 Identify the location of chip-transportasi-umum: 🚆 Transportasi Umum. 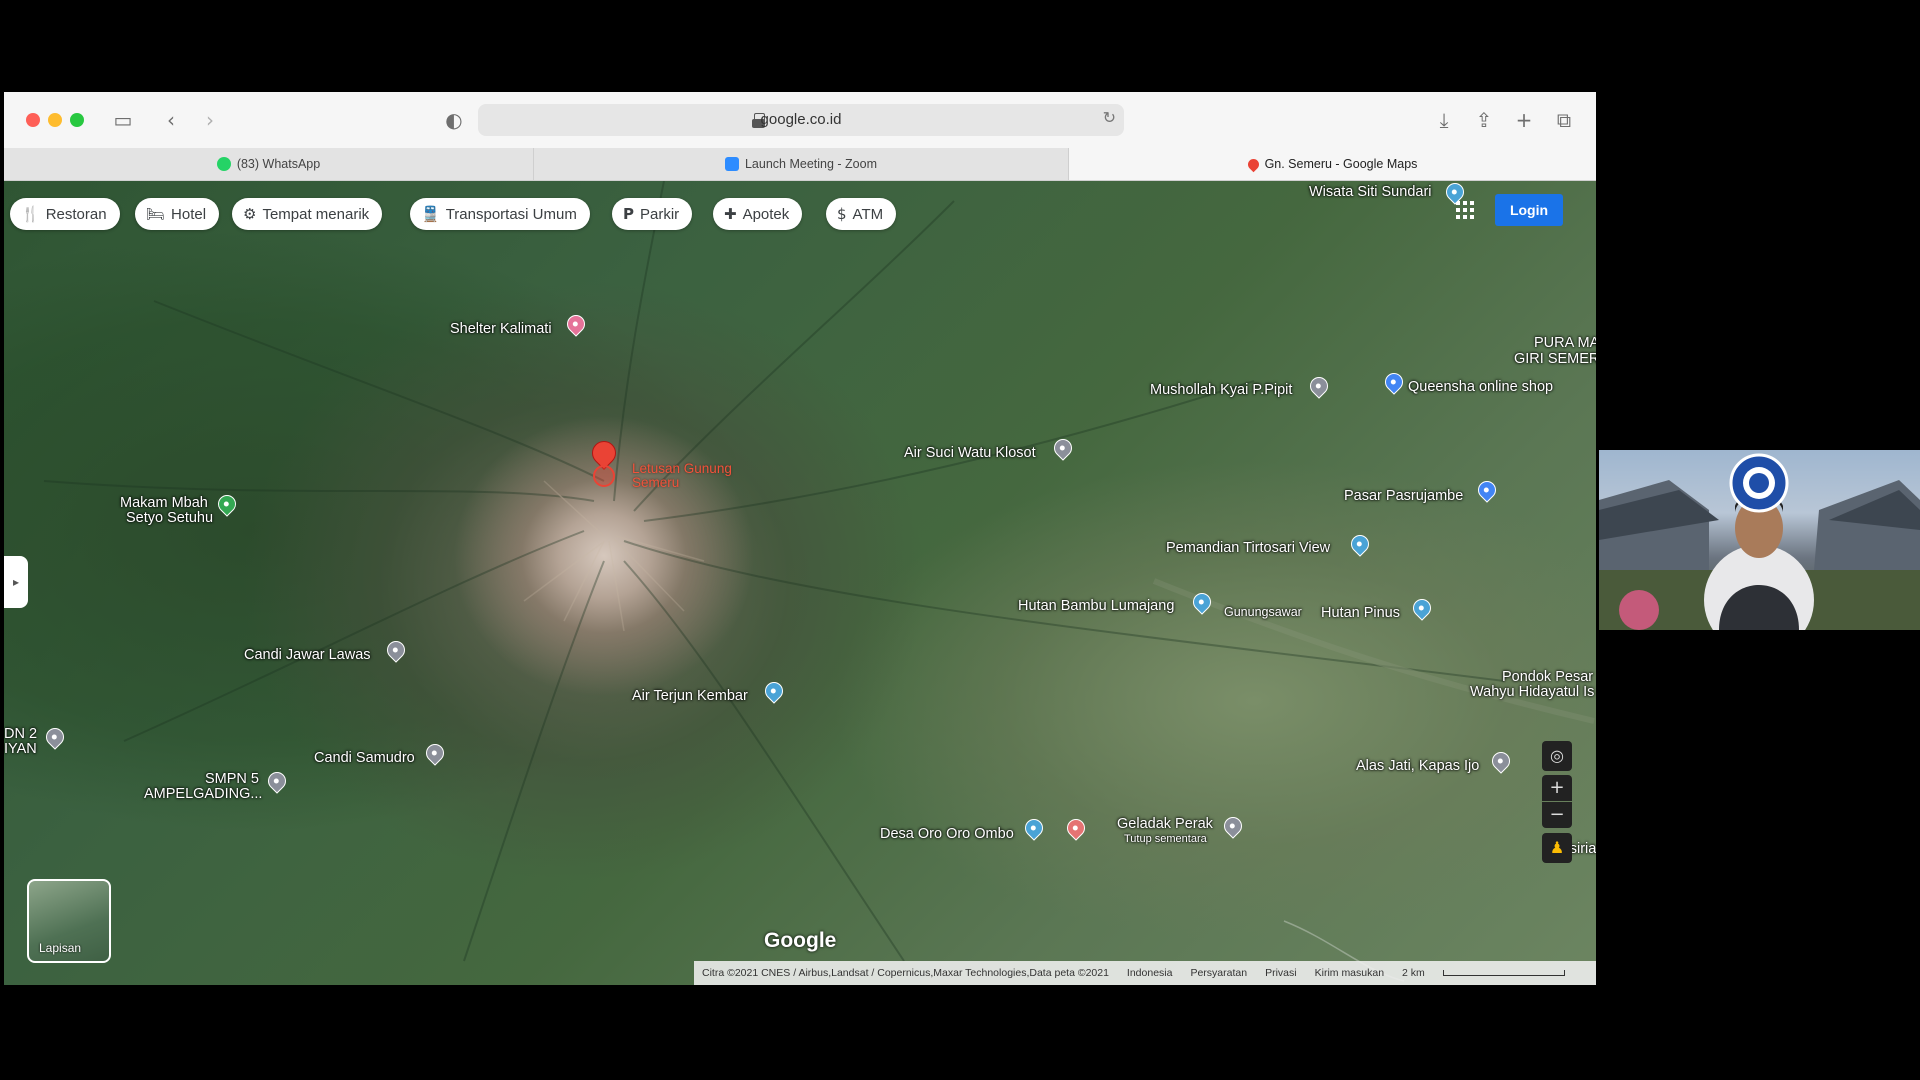
(500, 214).